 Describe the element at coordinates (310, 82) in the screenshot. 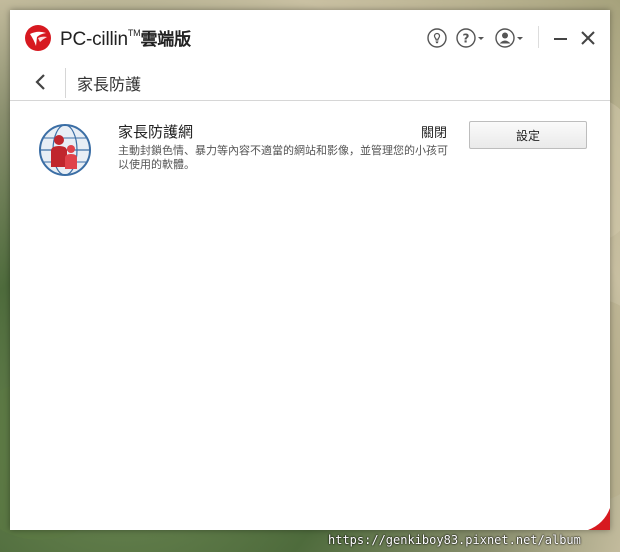

I see `navigation-bar: 家長防護` at that location.